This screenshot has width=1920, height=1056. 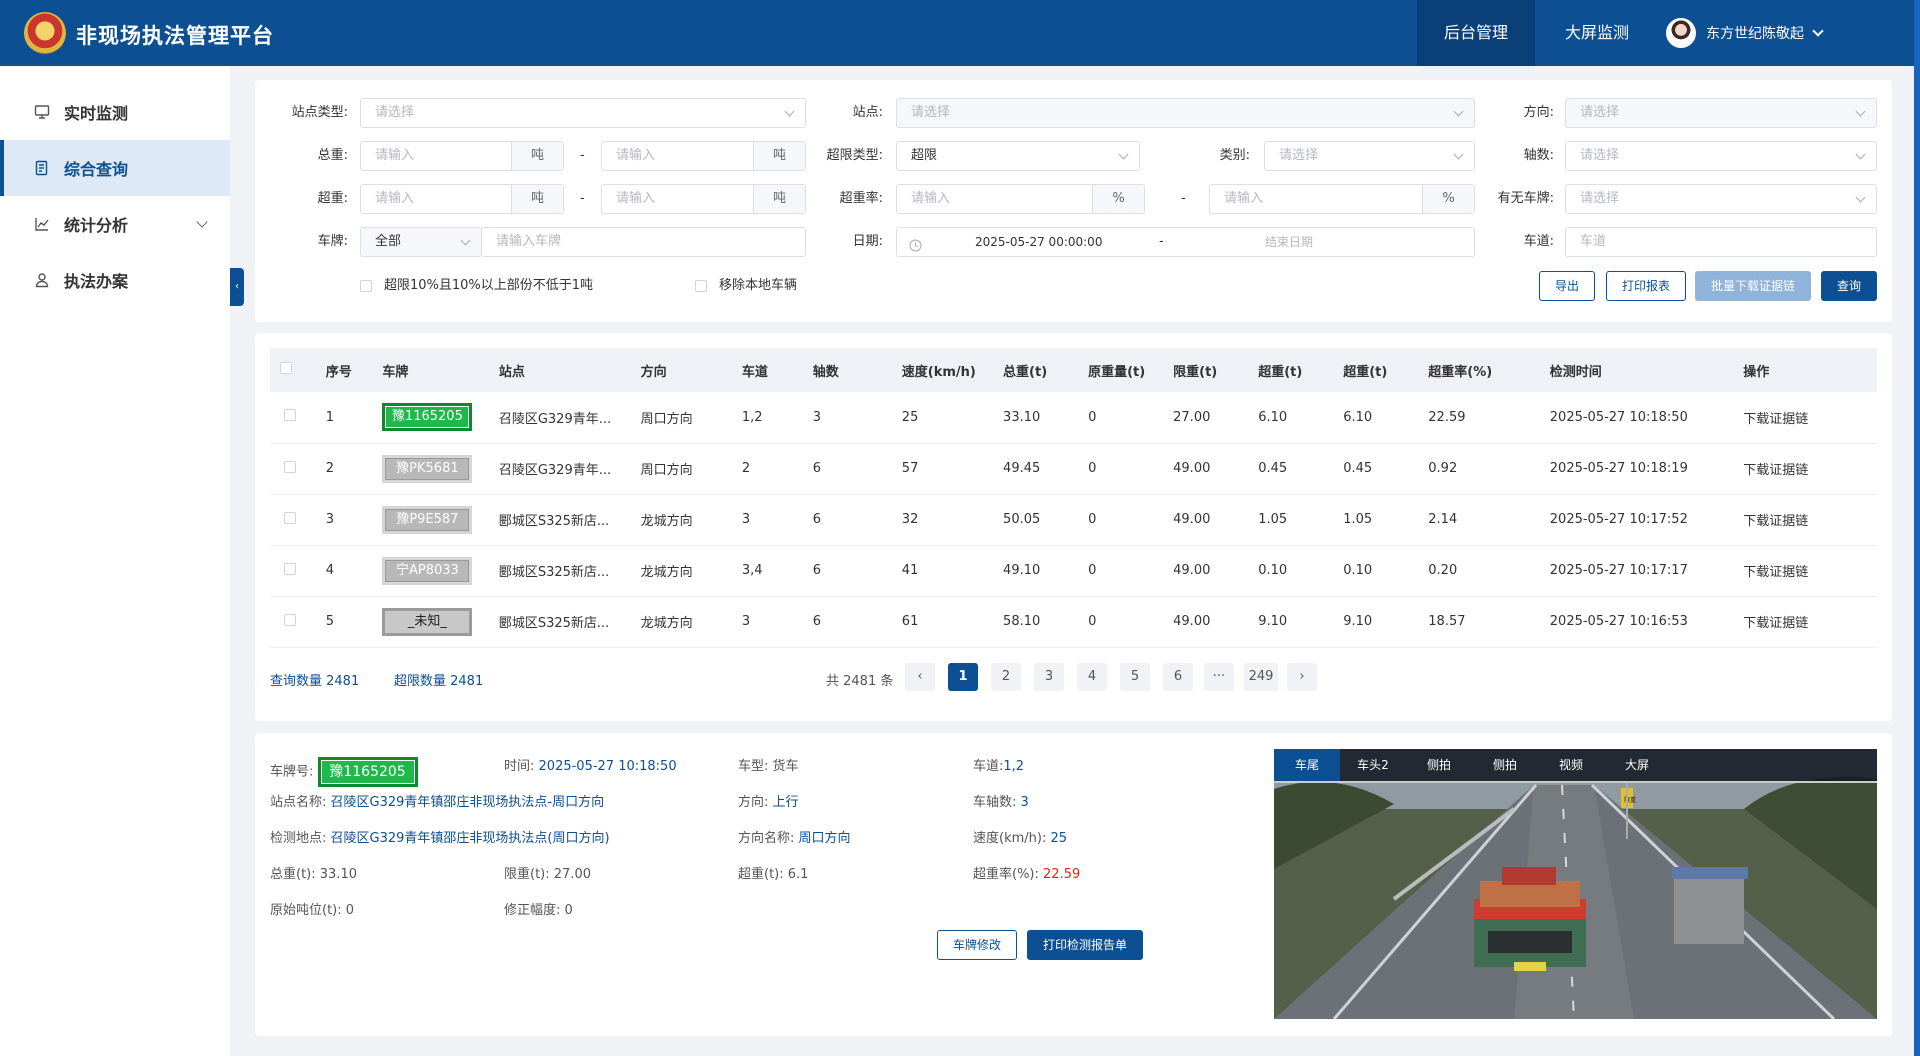 I want to click on cell-direction: 龙城方向, so click(x=691, y=622).